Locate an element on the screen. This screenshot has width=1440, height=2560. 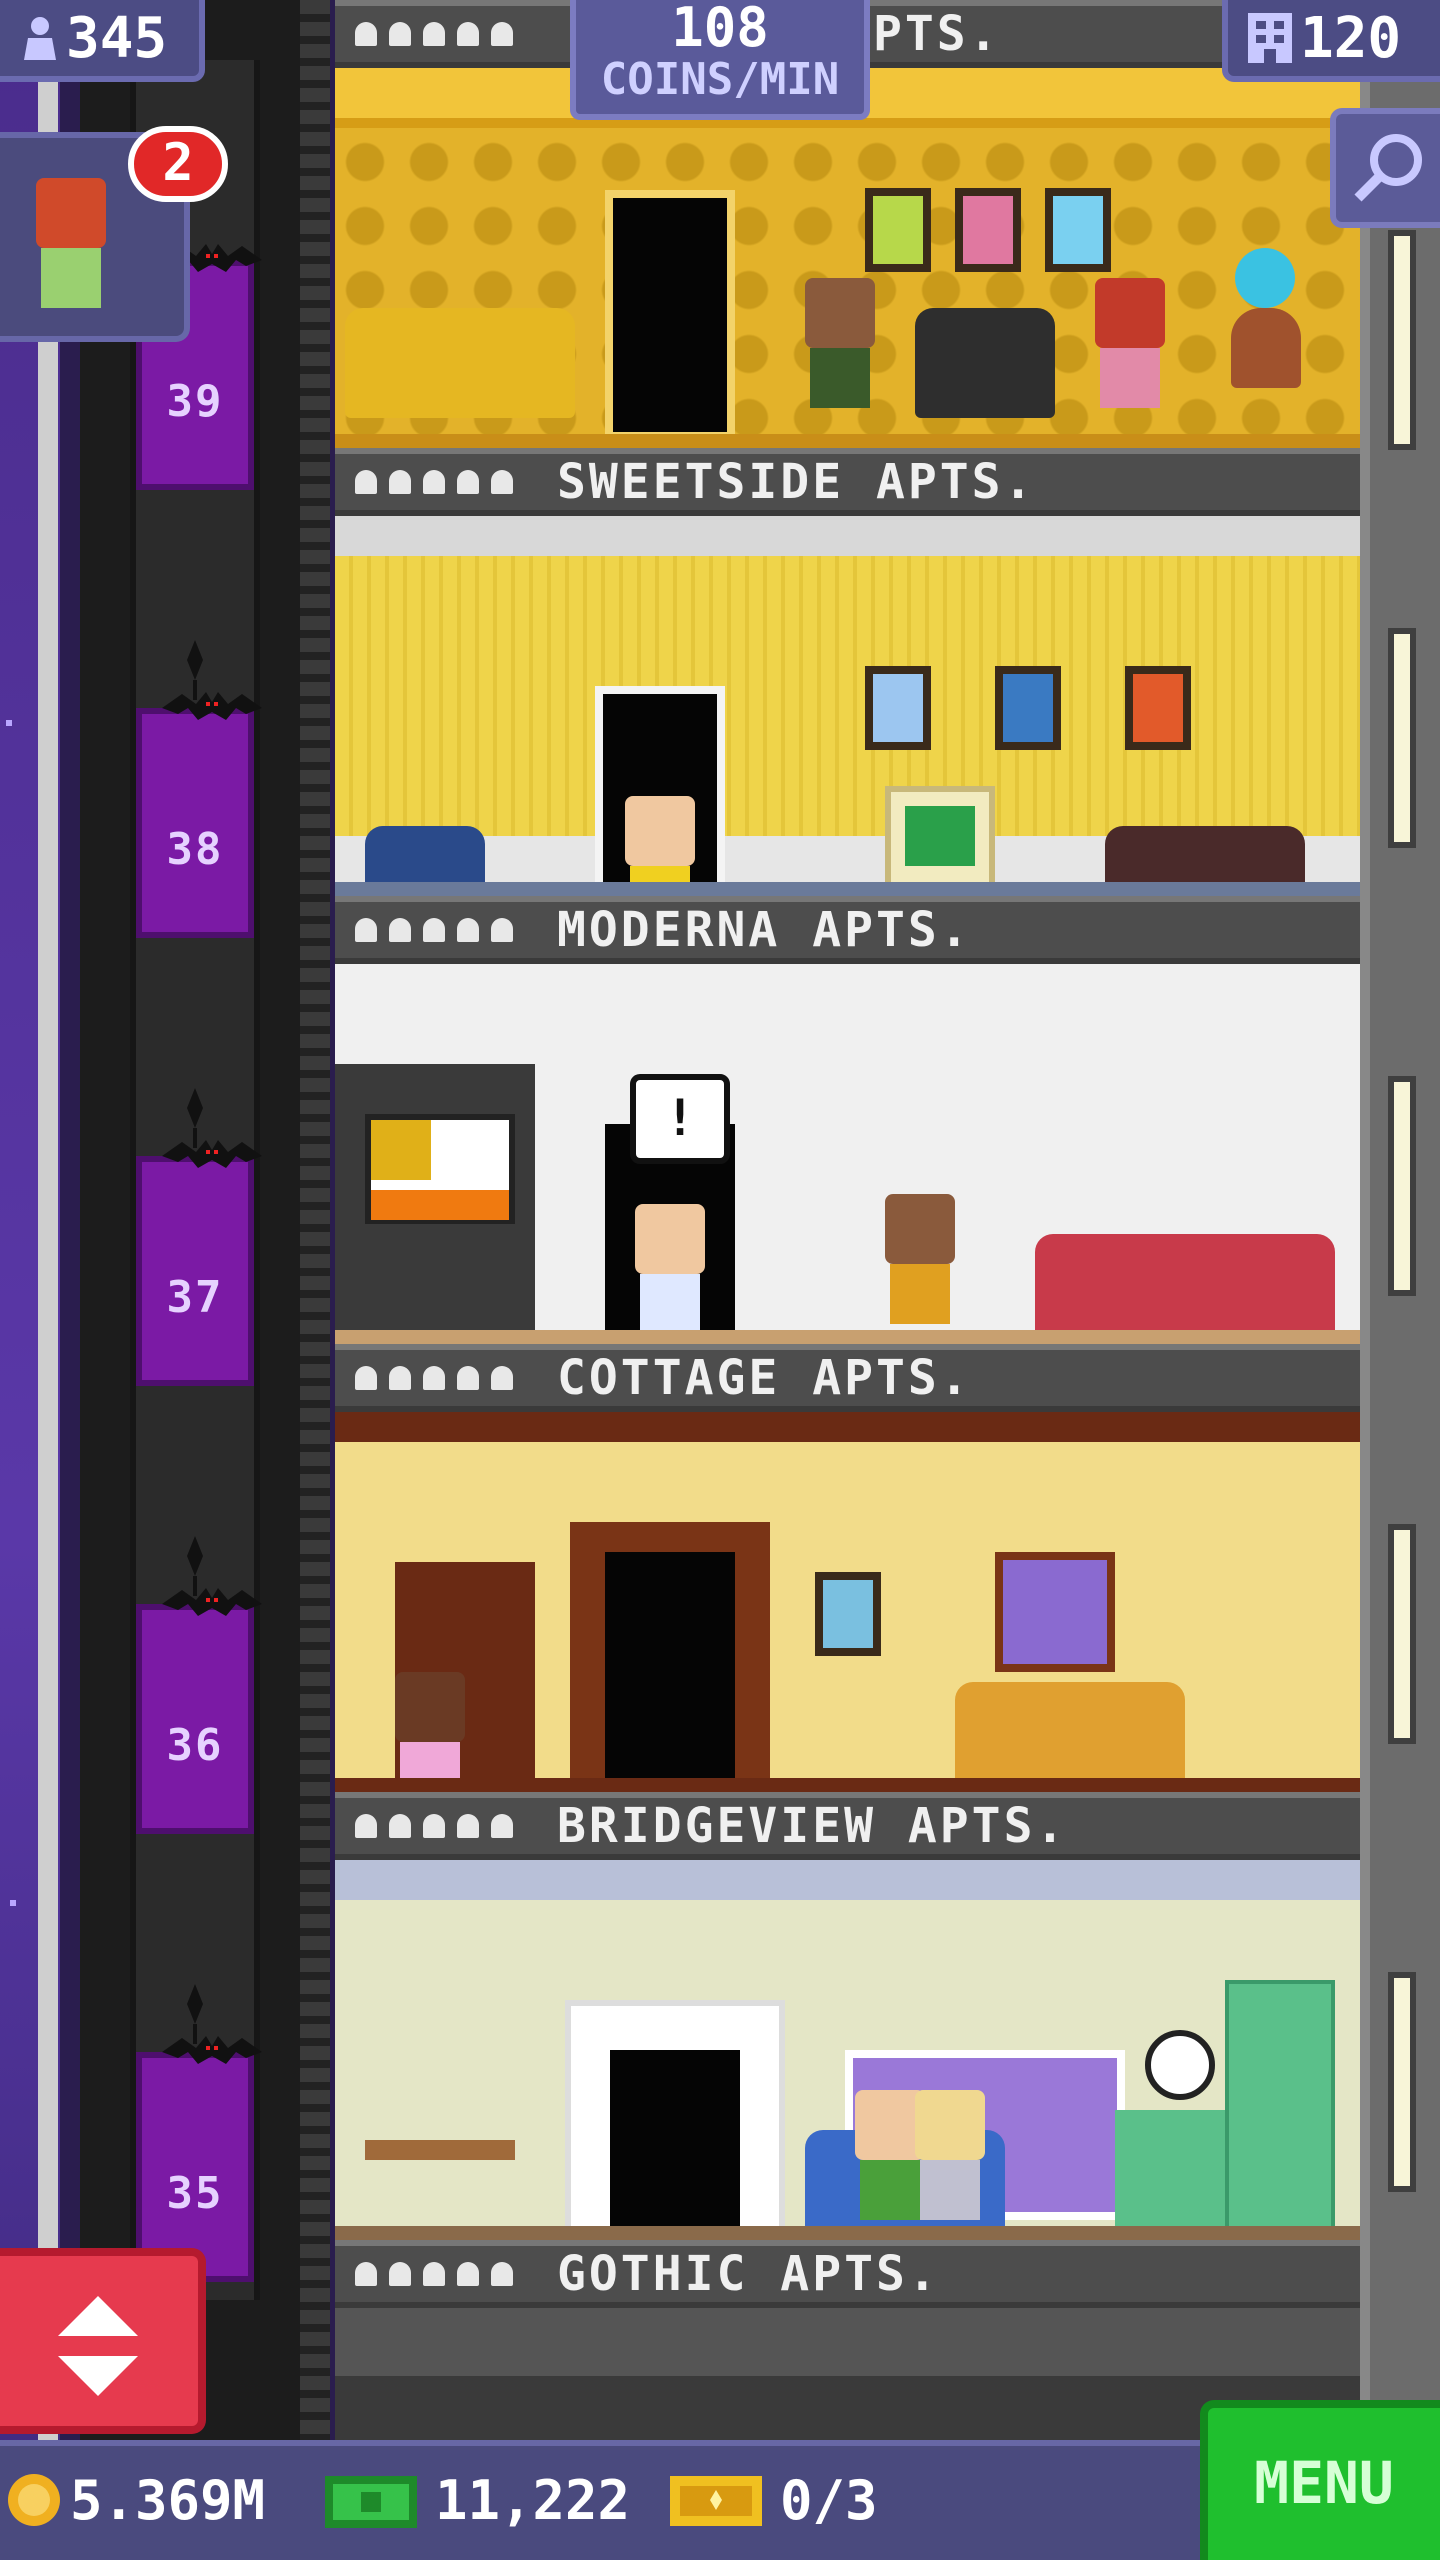
population-counter: 345 is located at coordinates (102, 41).